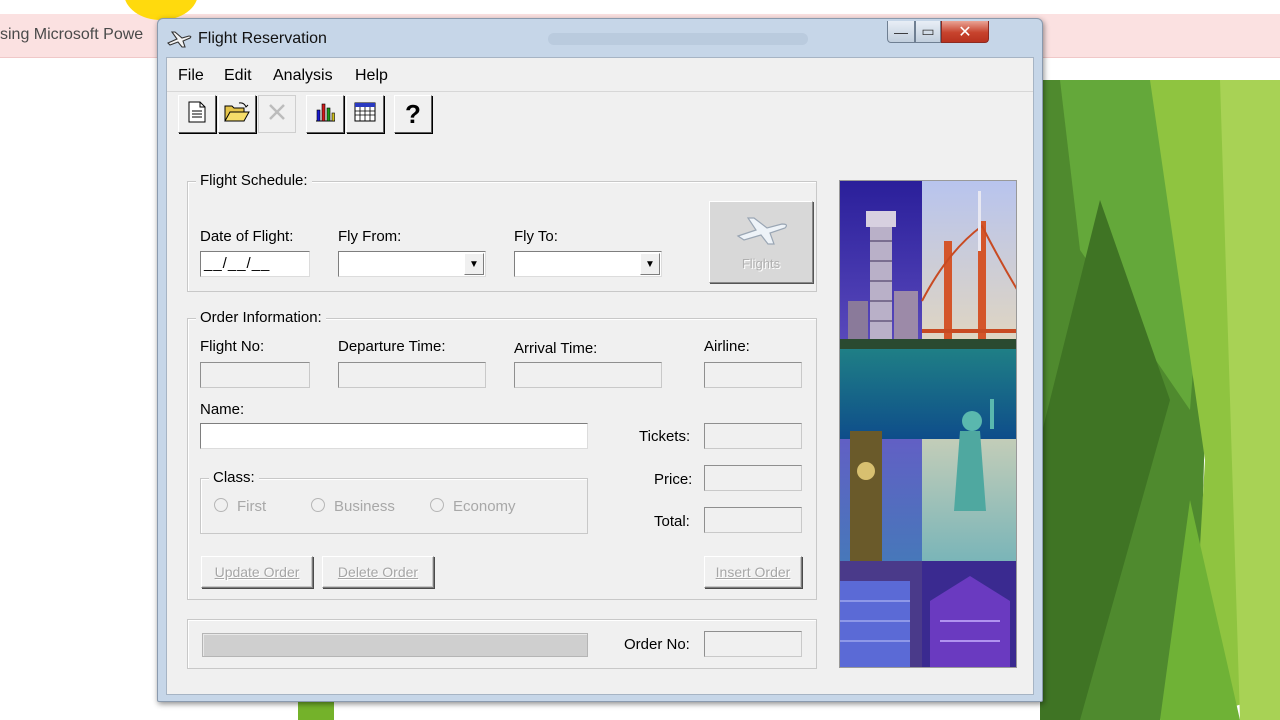 The image size is (1280, 720). I want to click on fly-to-select: ▼, so click(588, 264).